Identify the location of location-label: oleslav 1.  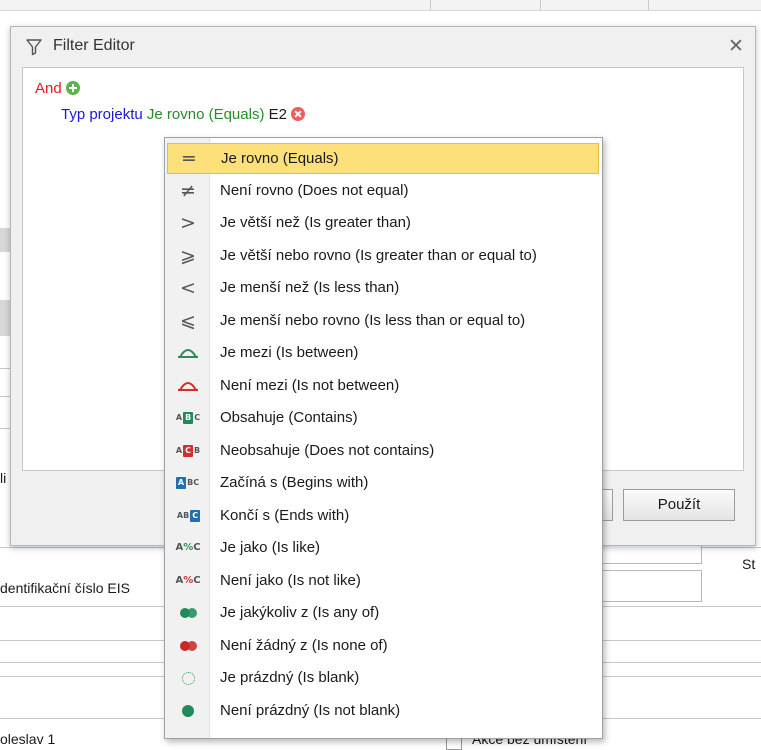
(28, 739).